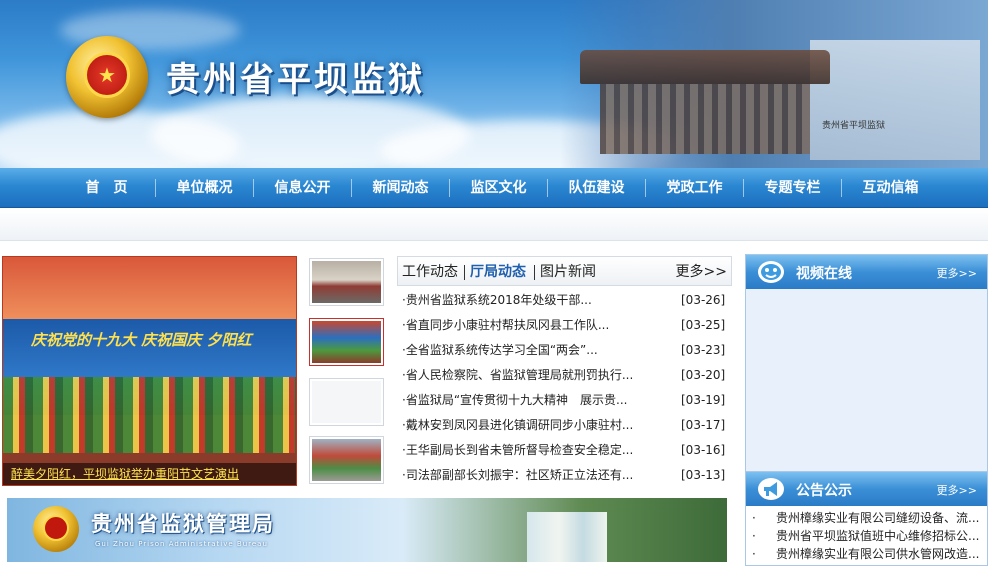 The image size is (988, 571). I want to click on notice-panel-title: 公告公示, so click(824, 491).